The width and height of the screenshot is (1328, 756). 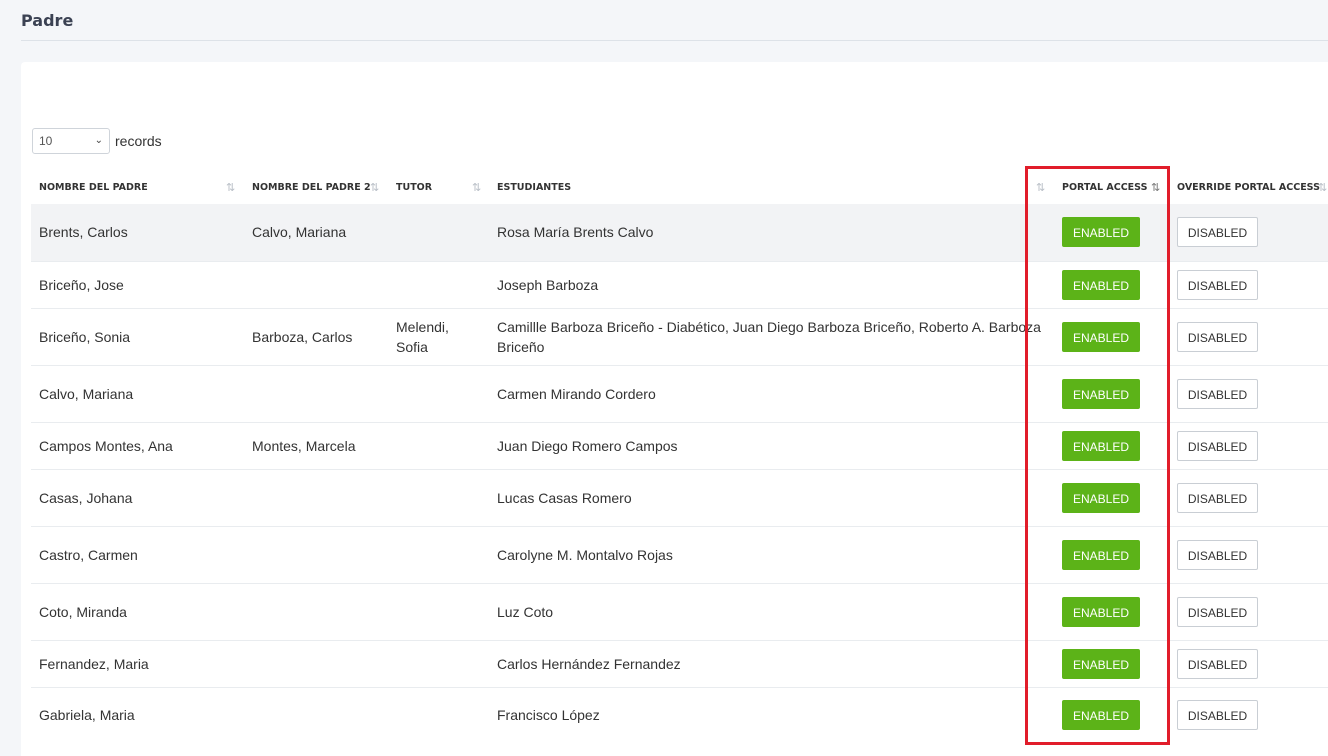 I want to click on chevron-down-icon: ⌄, so click(x=98, y=140).